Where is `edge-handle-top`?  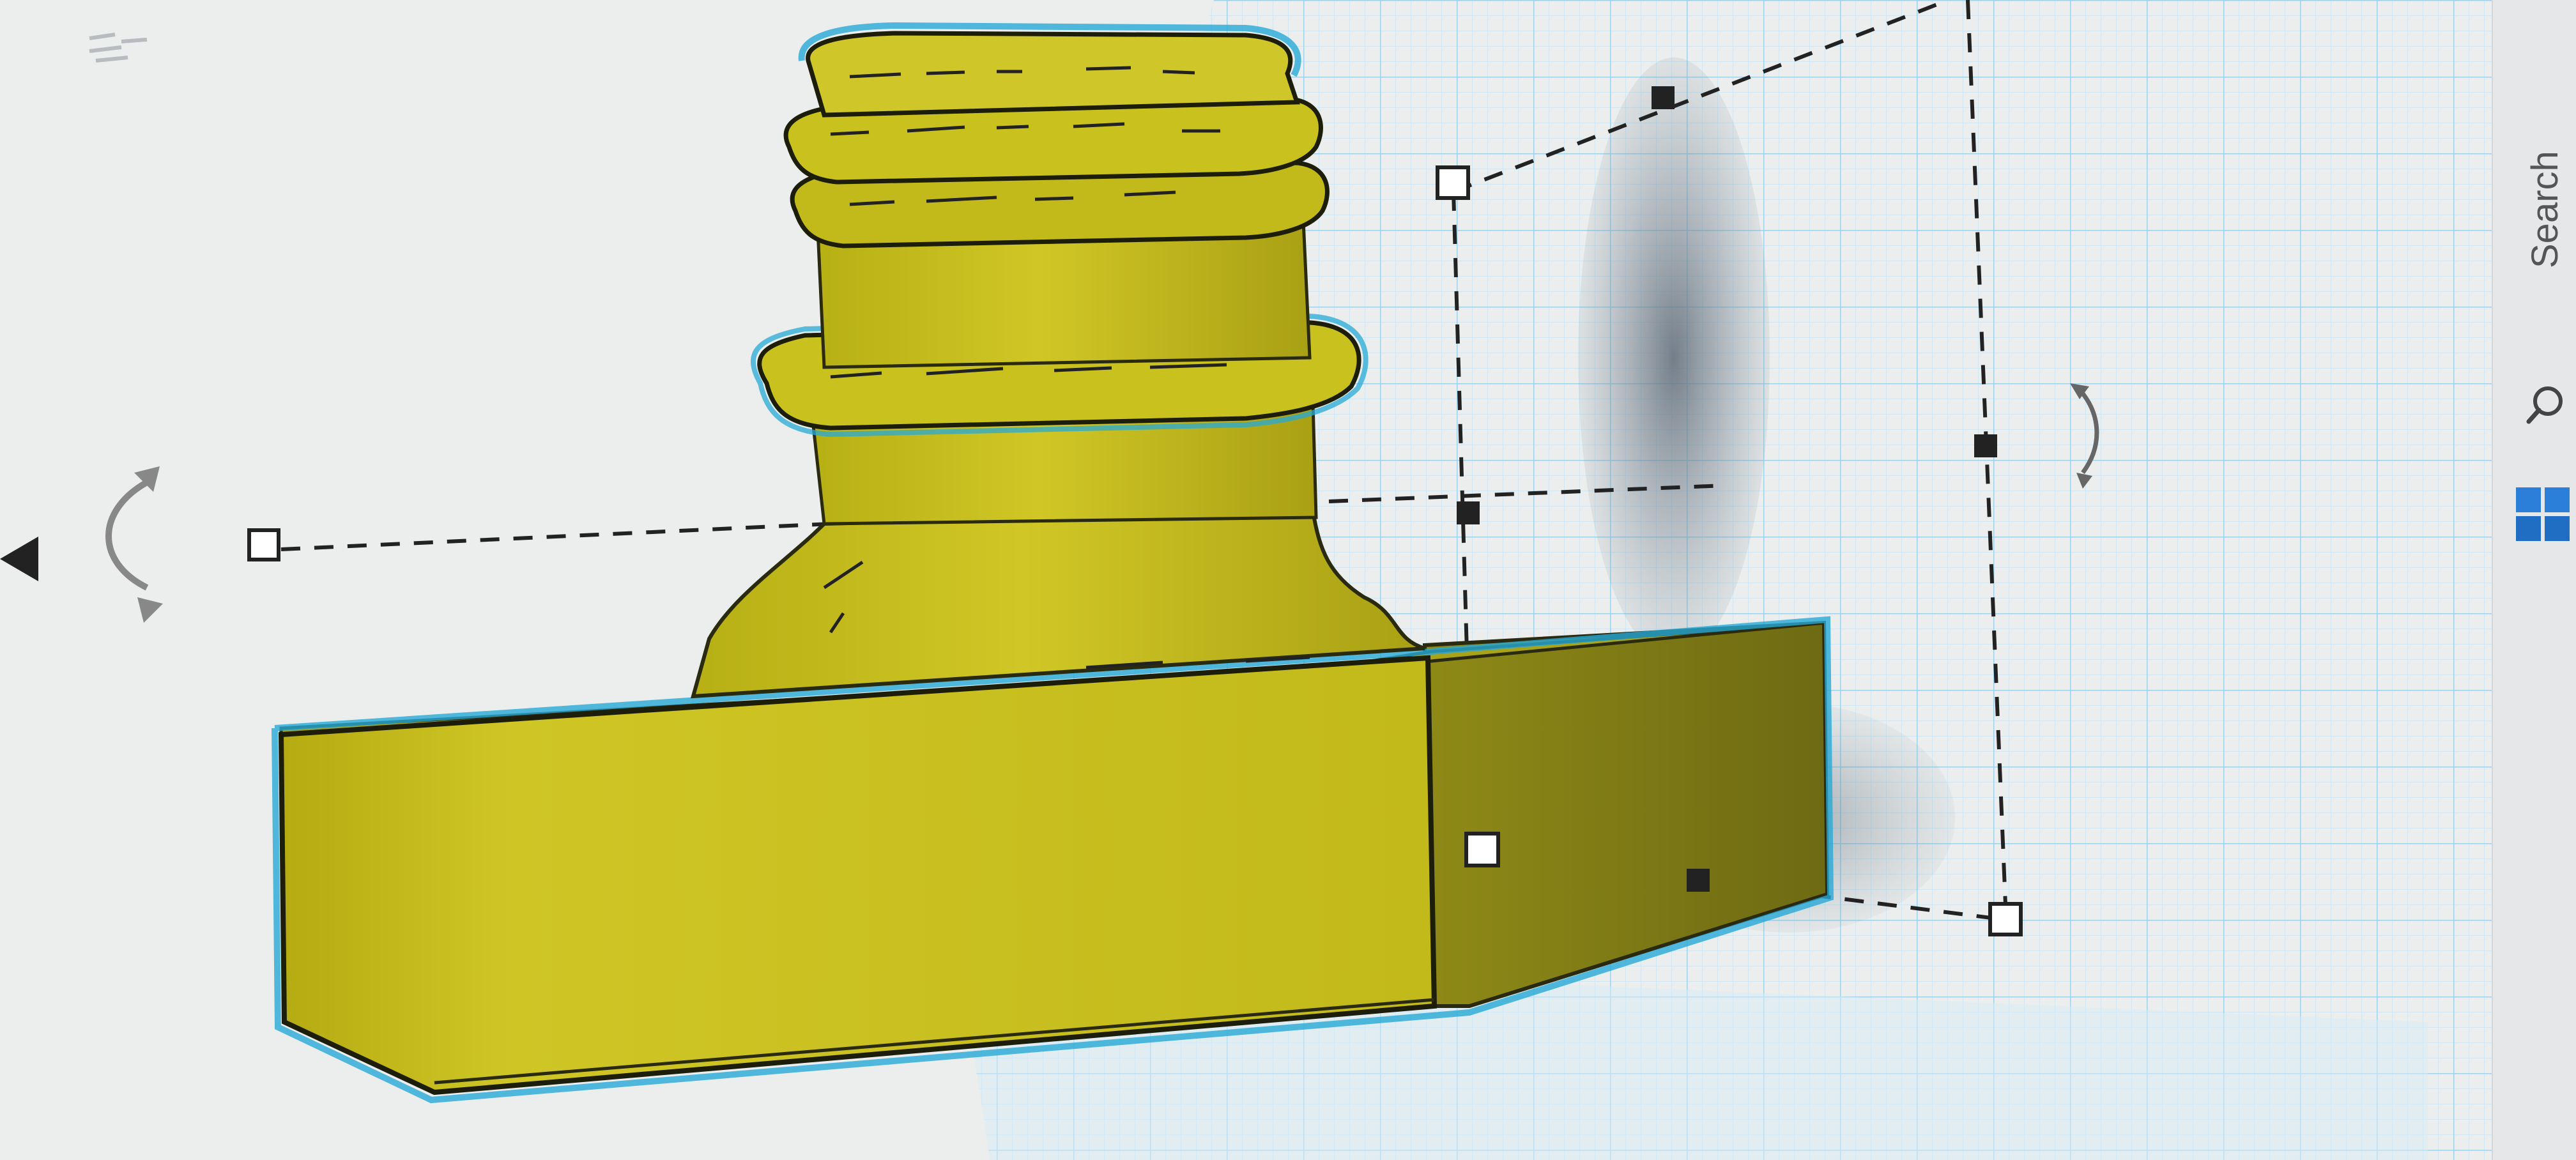 edge-handle-top is located at coordinates (1663, 97).